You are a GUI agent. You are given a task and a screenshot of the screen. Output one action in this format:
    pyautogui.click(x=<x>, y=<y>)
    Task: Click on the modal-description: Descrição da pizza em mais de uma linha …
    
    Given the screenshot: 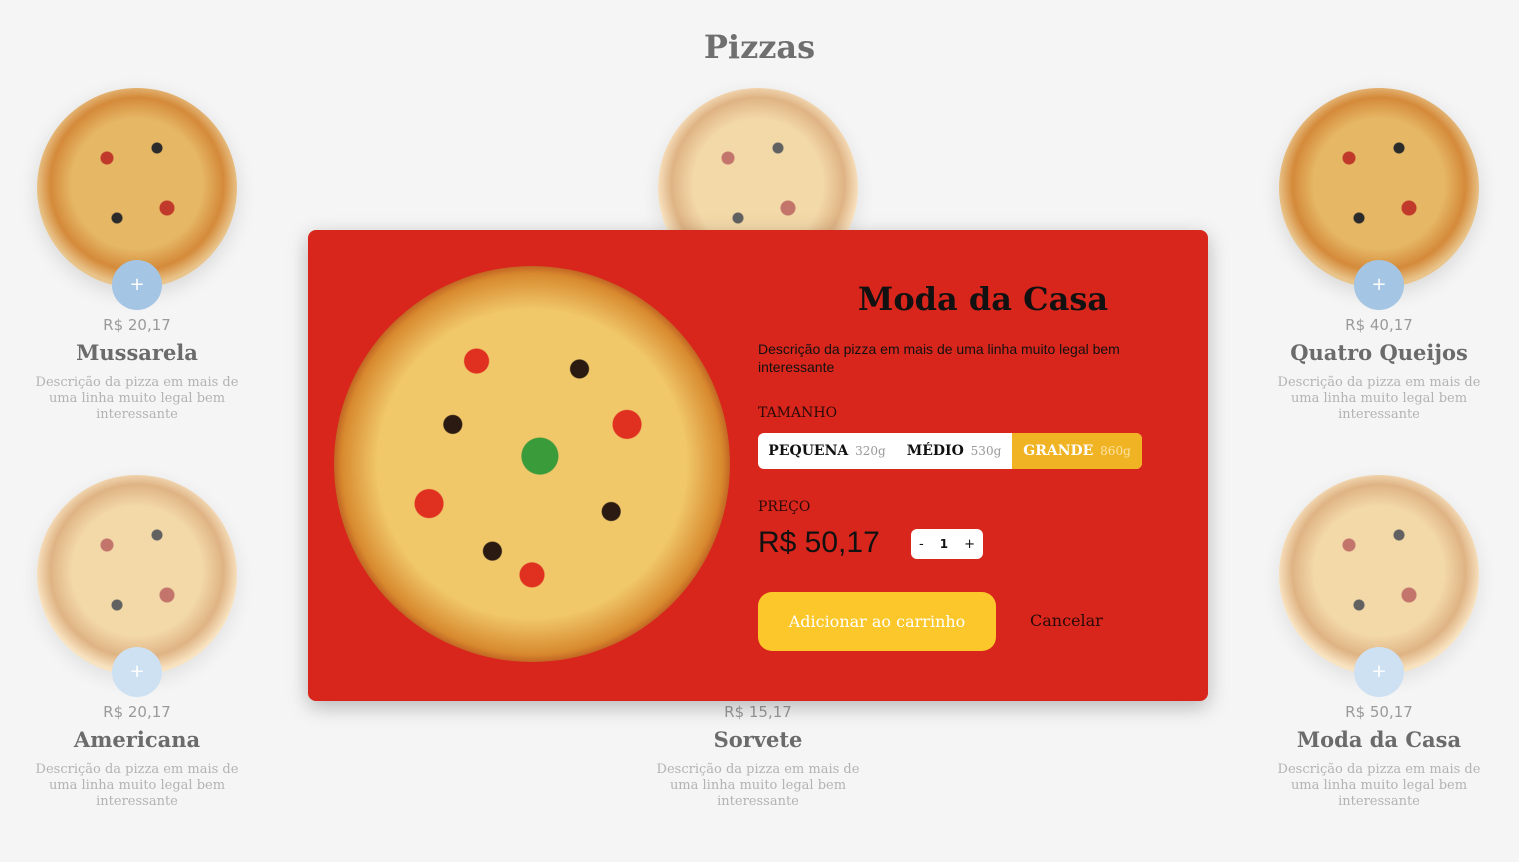 What is the action you would take?
    pyautogui.click(x=939, y=358)
    